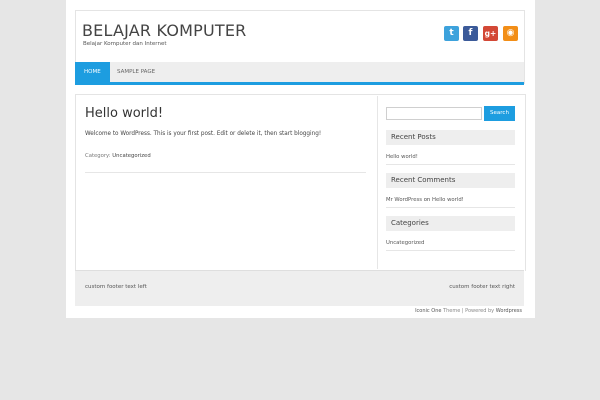  What do you see at coordinates (402, 157) in the screenshot?
I see `recent-post-link: Hello world!` at bounding box center [402, 157].